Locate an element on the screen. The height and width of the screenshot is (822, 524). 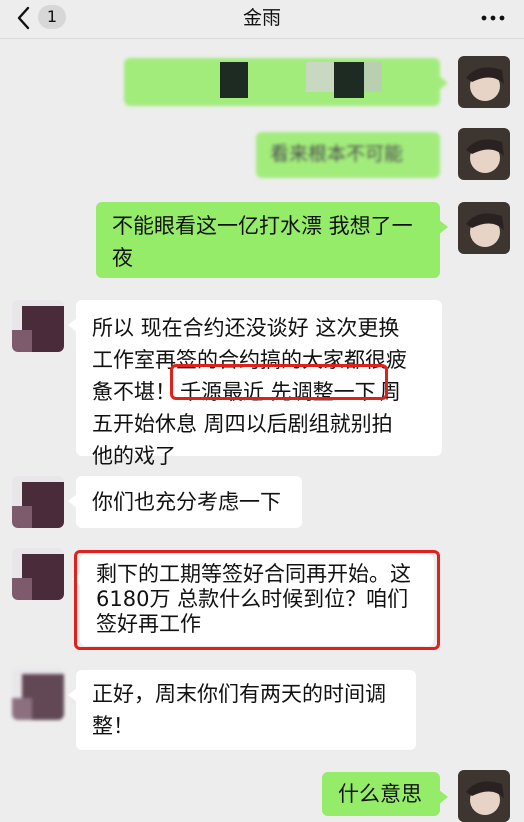
chat-title: 金雨 is located at coordinates (261, 18).